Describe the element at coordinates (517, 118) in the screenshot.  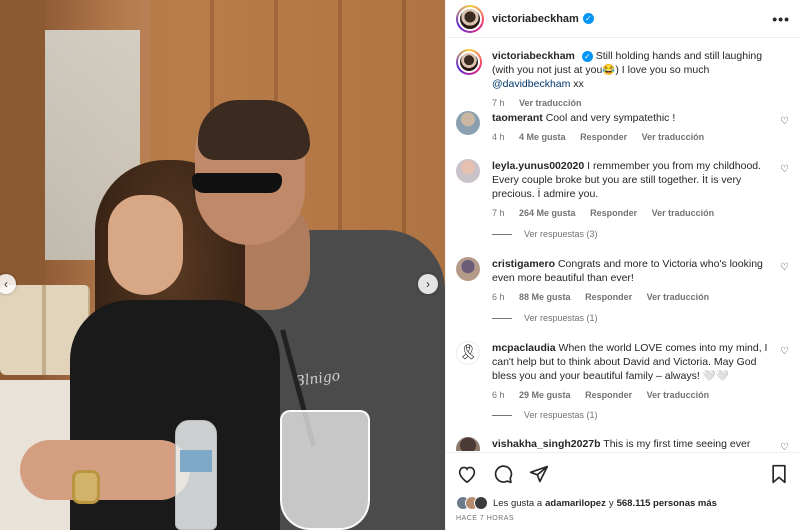
I see `comment-username: taomerant` at that location.